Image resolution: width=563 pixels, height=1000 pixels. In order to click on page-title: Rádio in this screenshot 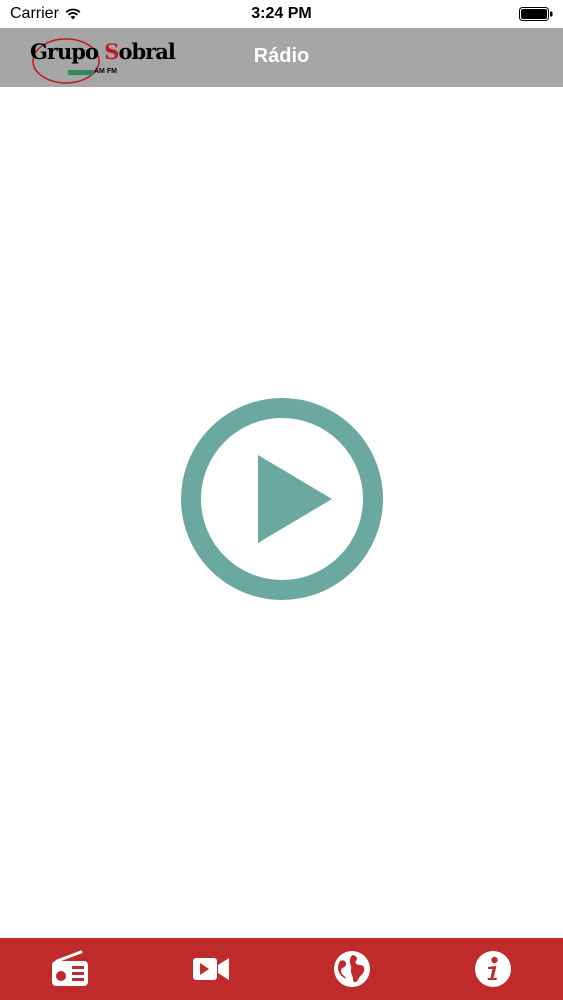, I will do `click(281, 56)`.